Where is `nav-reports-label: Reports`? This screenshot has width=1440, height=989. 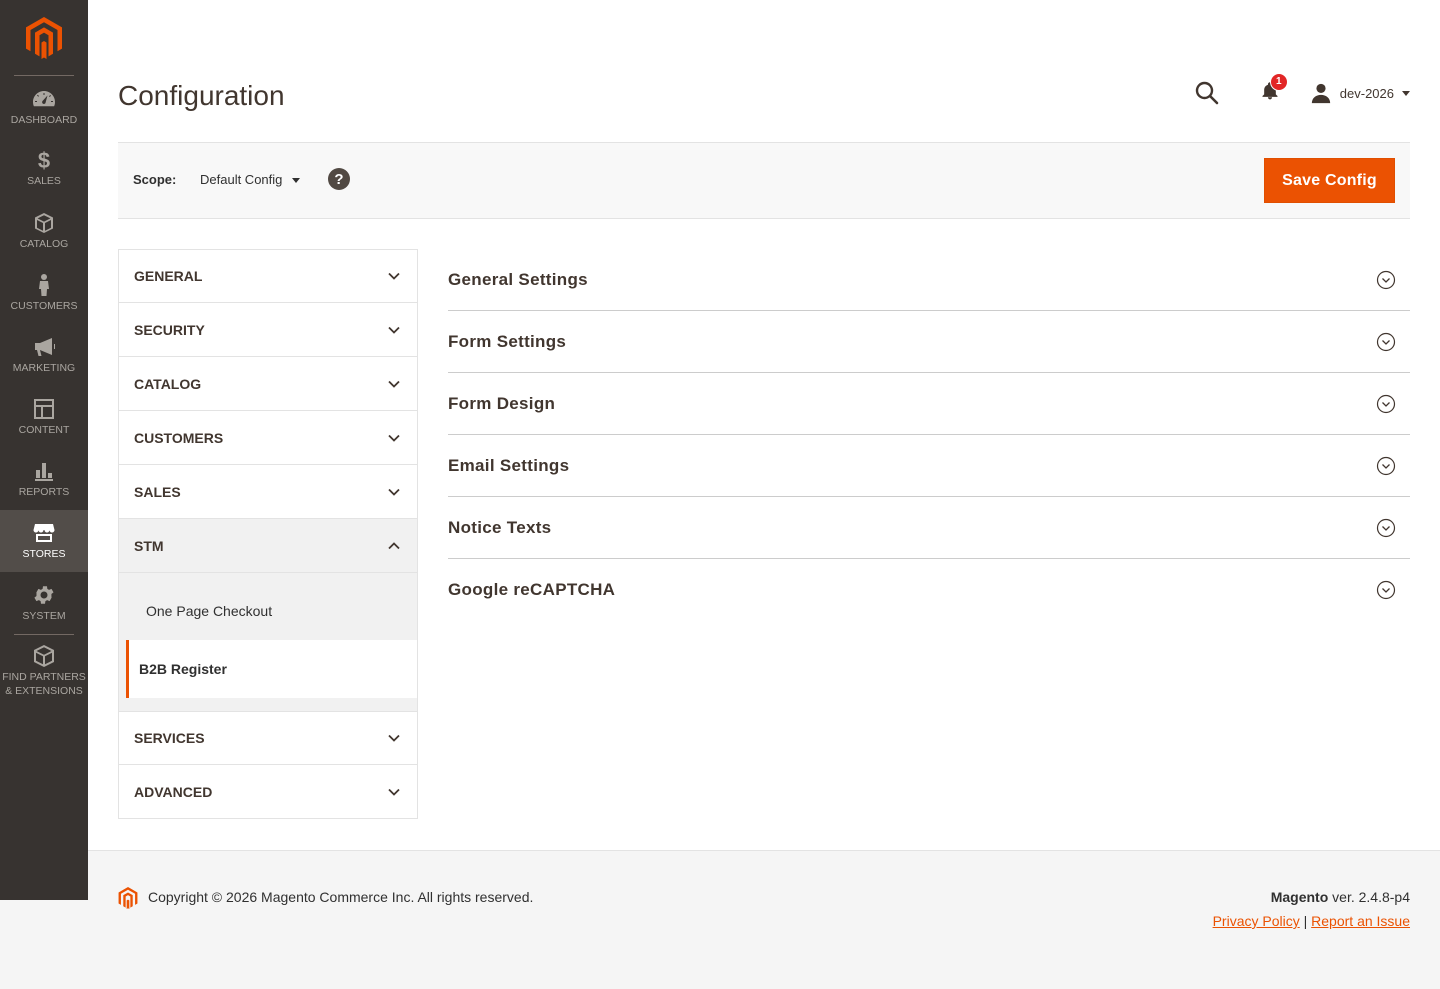
nav-reports-label: Reports is located at coordinates (44, 491).